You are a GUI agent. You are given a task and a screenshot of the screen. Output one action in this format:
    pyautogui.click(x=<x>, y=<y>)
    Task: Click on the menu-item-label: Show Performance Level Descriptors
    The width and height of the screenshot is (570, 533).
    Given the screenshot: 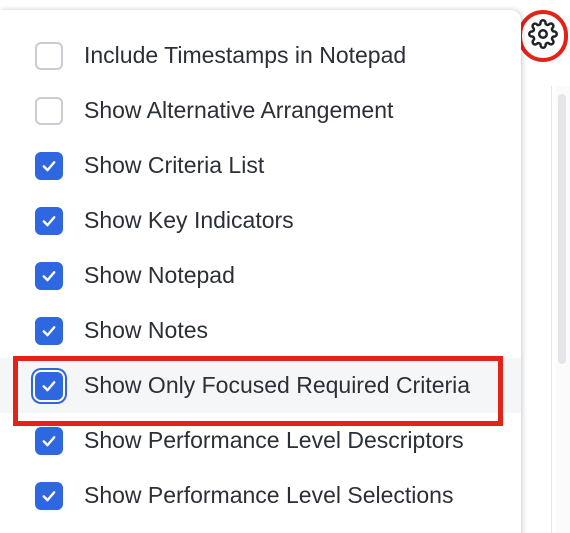 What is the action you would take?
    pyautogui.click(x=274, y=440)
    